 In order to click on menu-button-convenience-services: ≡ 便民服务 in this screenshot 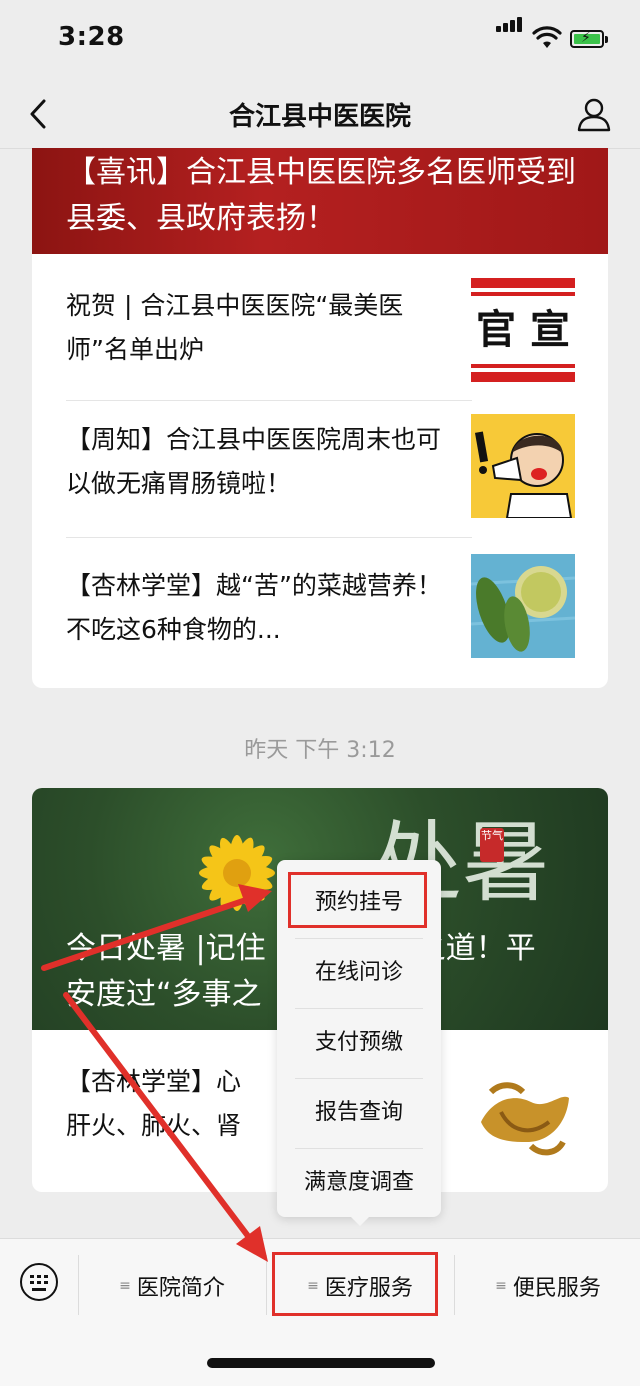, I will do `click(548, 1286)`.